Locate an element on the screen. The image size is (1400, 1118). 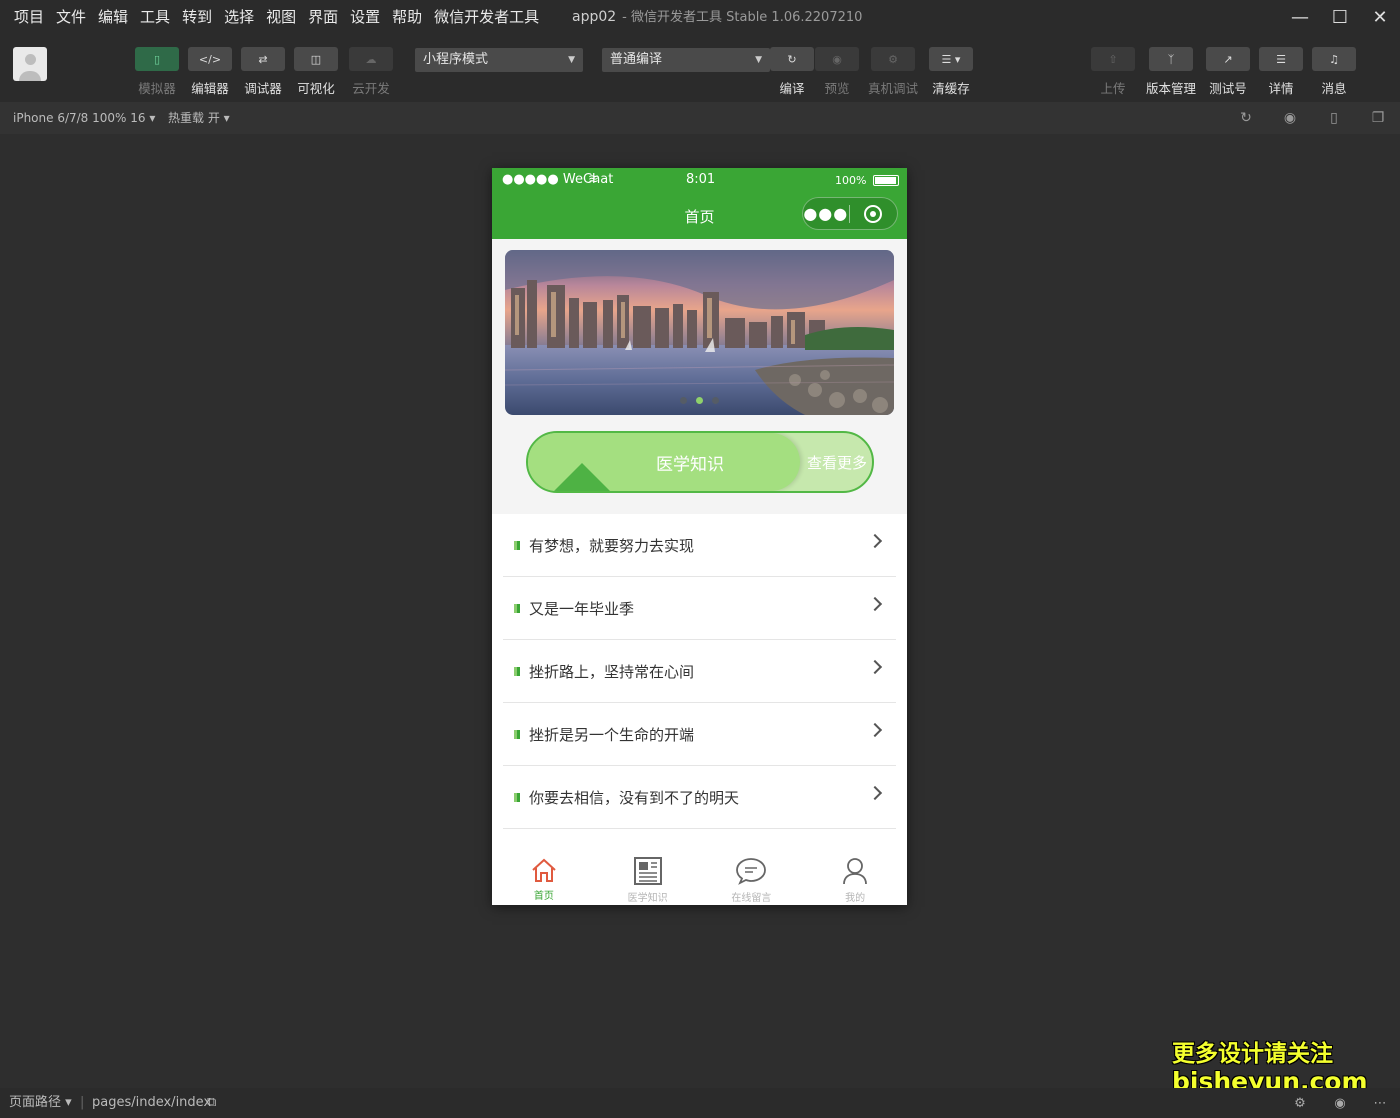
window-controls: — ☐ ✕ is located at coordinates (1340, 17).